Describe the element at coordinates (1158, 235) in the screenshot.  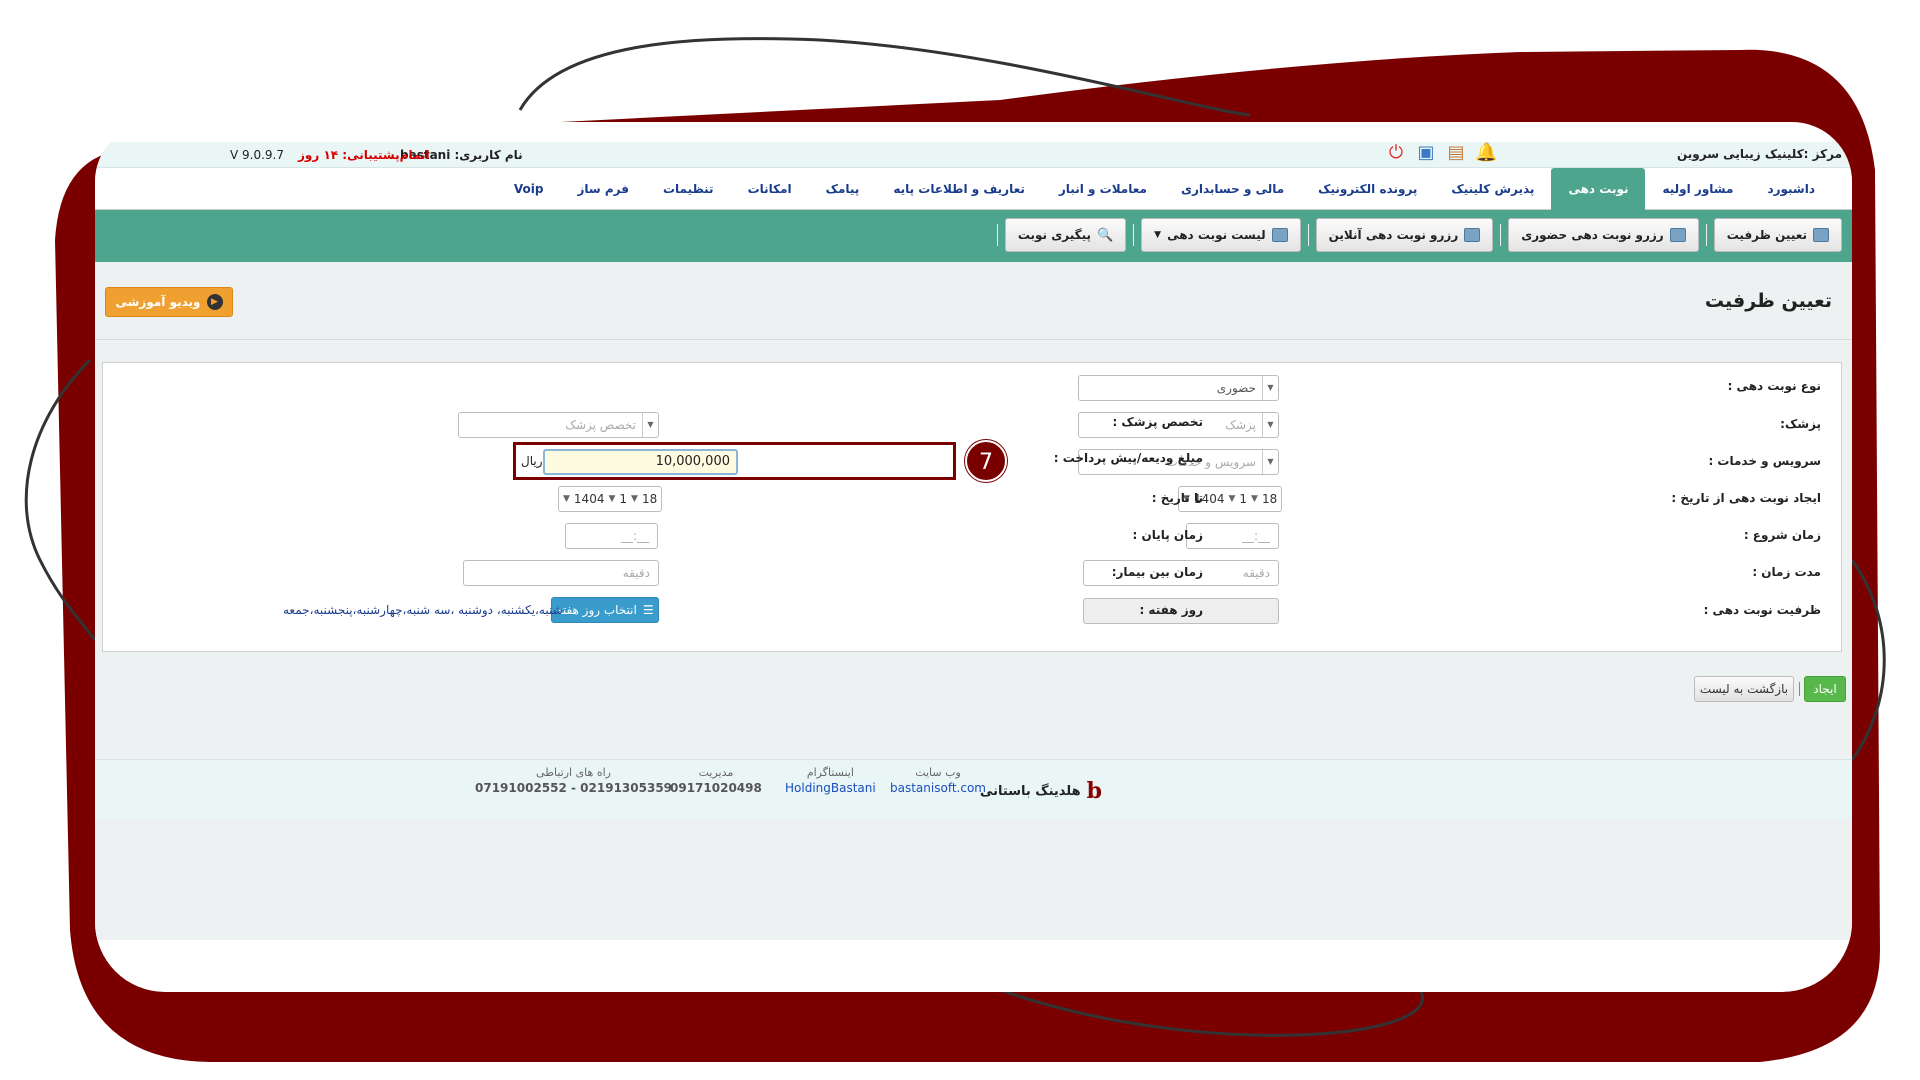
I see `caret-down-icon: ▼` at that location.